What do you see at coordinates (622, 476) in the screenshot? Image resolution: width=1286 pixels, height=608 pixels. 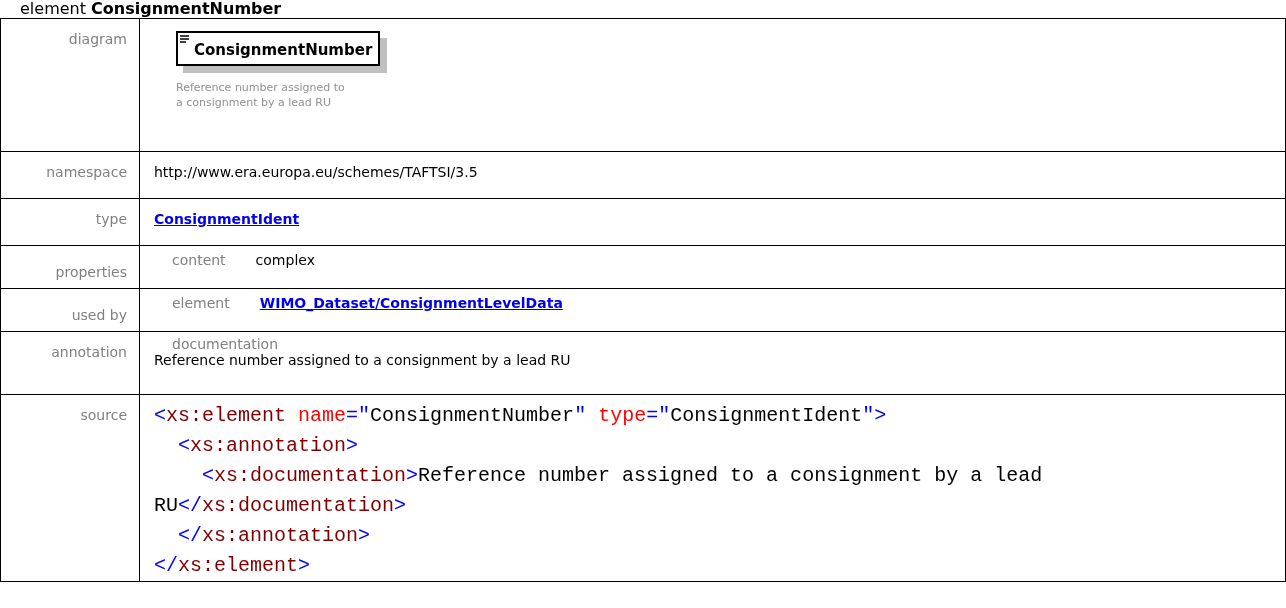 I see `source-code-line: <xs:documentation>Reference number assigned to a consignment by a lead` at bounding box center [622, 476].